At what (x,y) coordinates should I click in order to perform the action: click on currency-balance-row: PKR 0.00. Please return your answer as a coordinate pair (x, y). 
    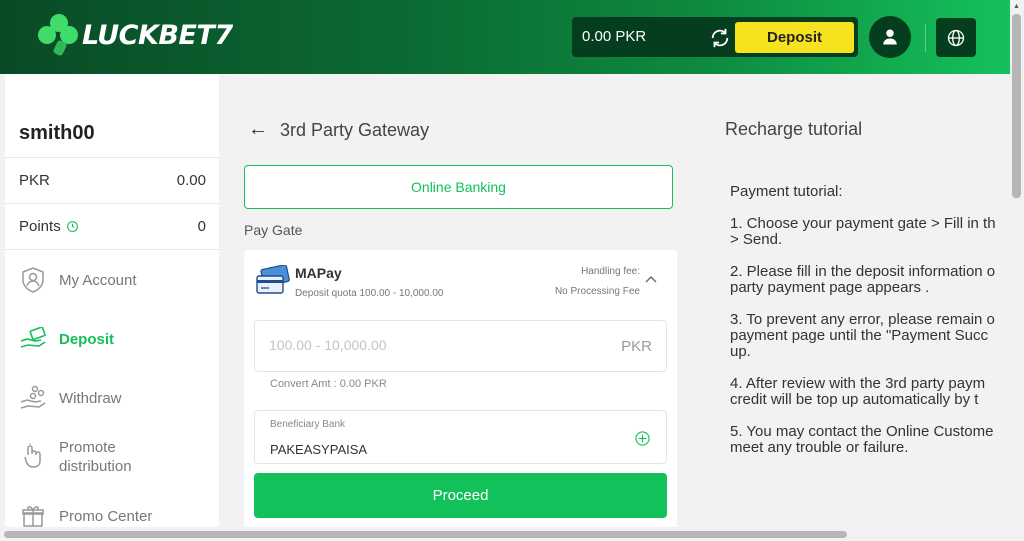
    Looking at the image, I should click on (112, 180).